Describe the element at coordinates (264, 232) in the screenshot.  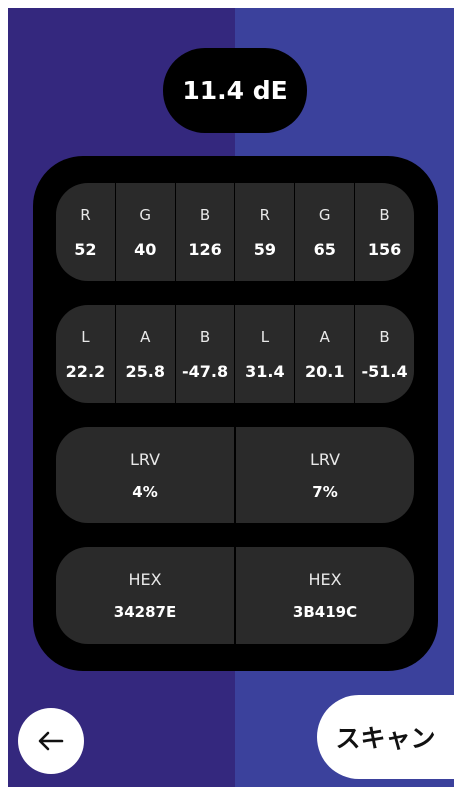
I see `rgb-right-r: R 59` at that location.